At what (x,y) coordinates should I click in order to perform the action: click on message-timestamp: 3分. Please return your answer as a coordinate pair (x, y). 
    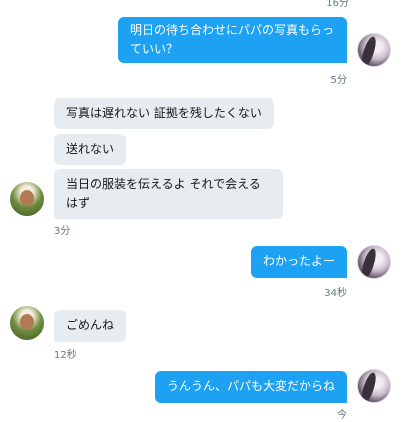
    Looking at the image, I should click on (62, 231).